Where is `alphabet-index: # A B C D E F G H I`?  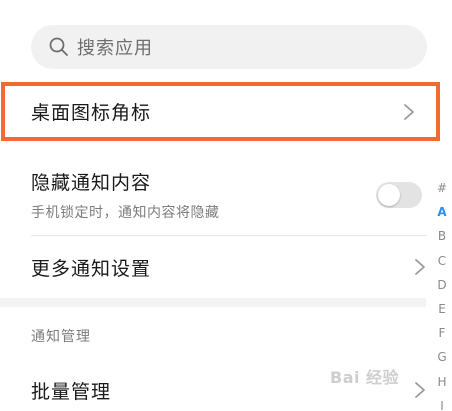
alphabet-index: # A B C D E F G H I is located at coordinates (442, 293).